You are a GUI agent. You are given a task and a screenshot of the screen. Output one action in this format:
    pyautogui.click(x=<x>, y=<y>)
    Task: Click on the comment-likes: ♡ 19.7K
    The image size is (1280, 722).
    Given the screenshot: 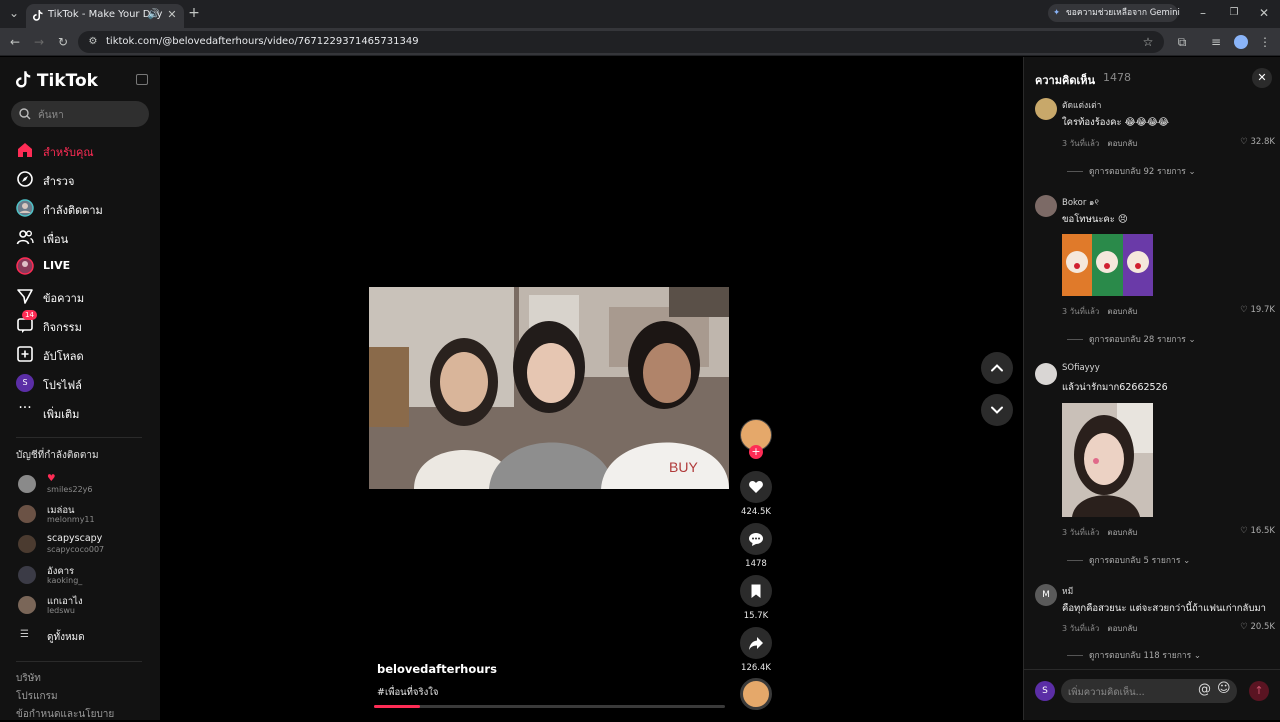 What is the action you would take?
    pyautogui.click(x=1257, y=310)
    